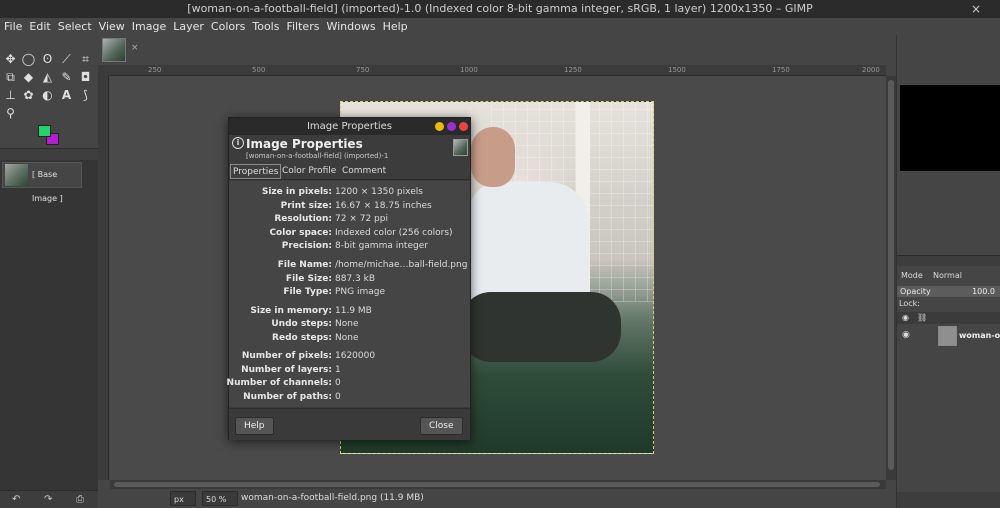  I want to click on foreground-color-swatch, so click(44, 131).